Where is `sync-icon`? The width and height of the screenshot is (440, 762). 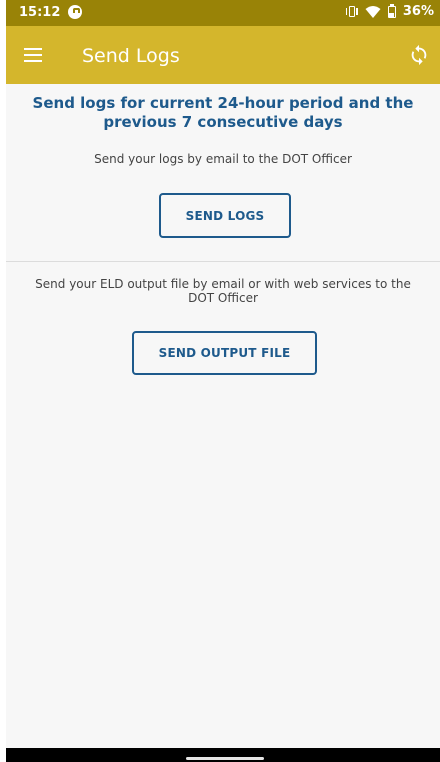 sync-icon is located at coordinates (419, 55).